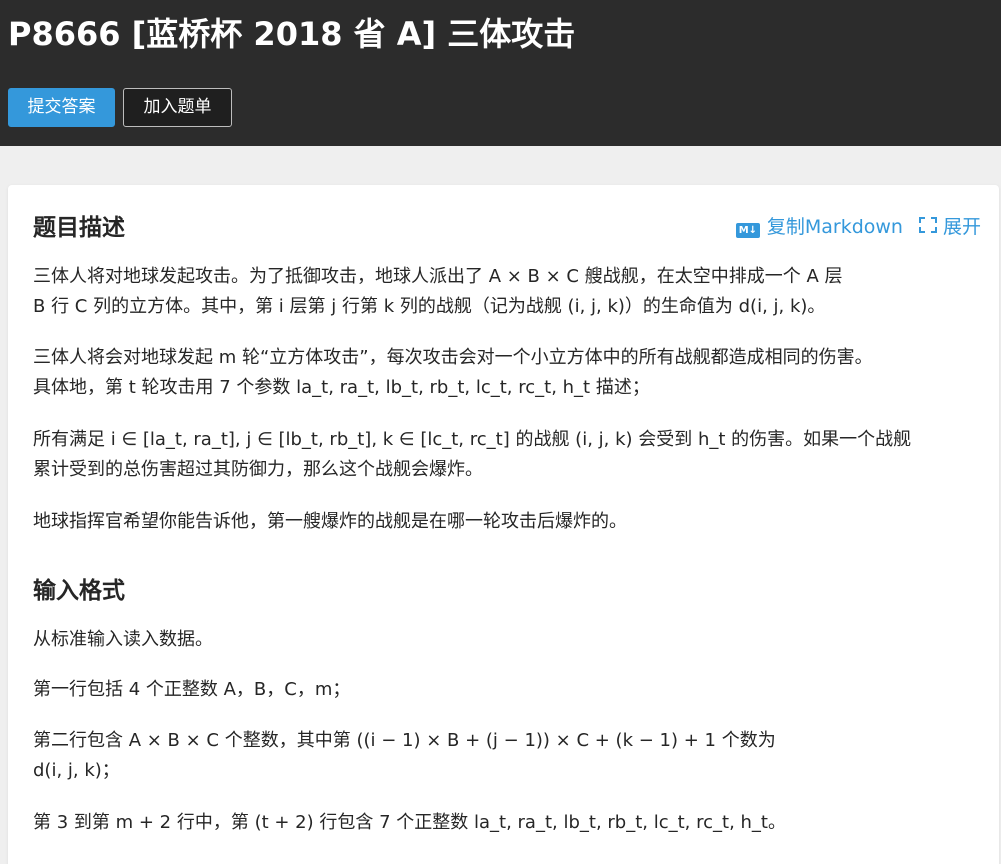 The image size is (1001, 864). I want to click on input-paragraph-1: 从标准输入读入数据。, so click(505, 640).